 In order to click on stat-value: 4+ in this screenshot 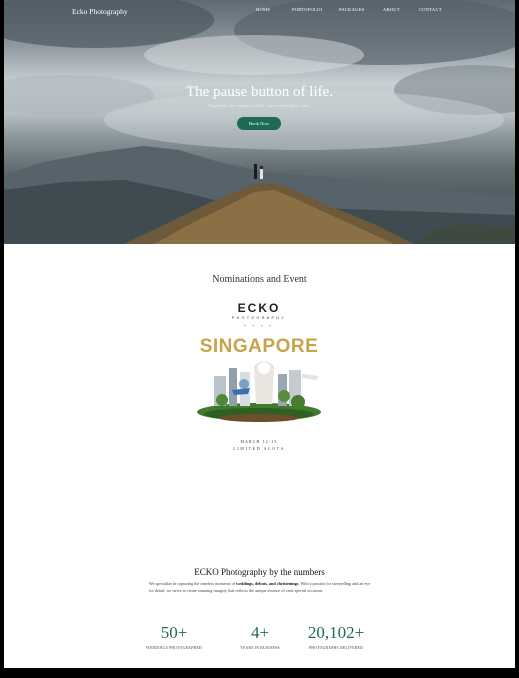, I will do `click(260, 632)`.